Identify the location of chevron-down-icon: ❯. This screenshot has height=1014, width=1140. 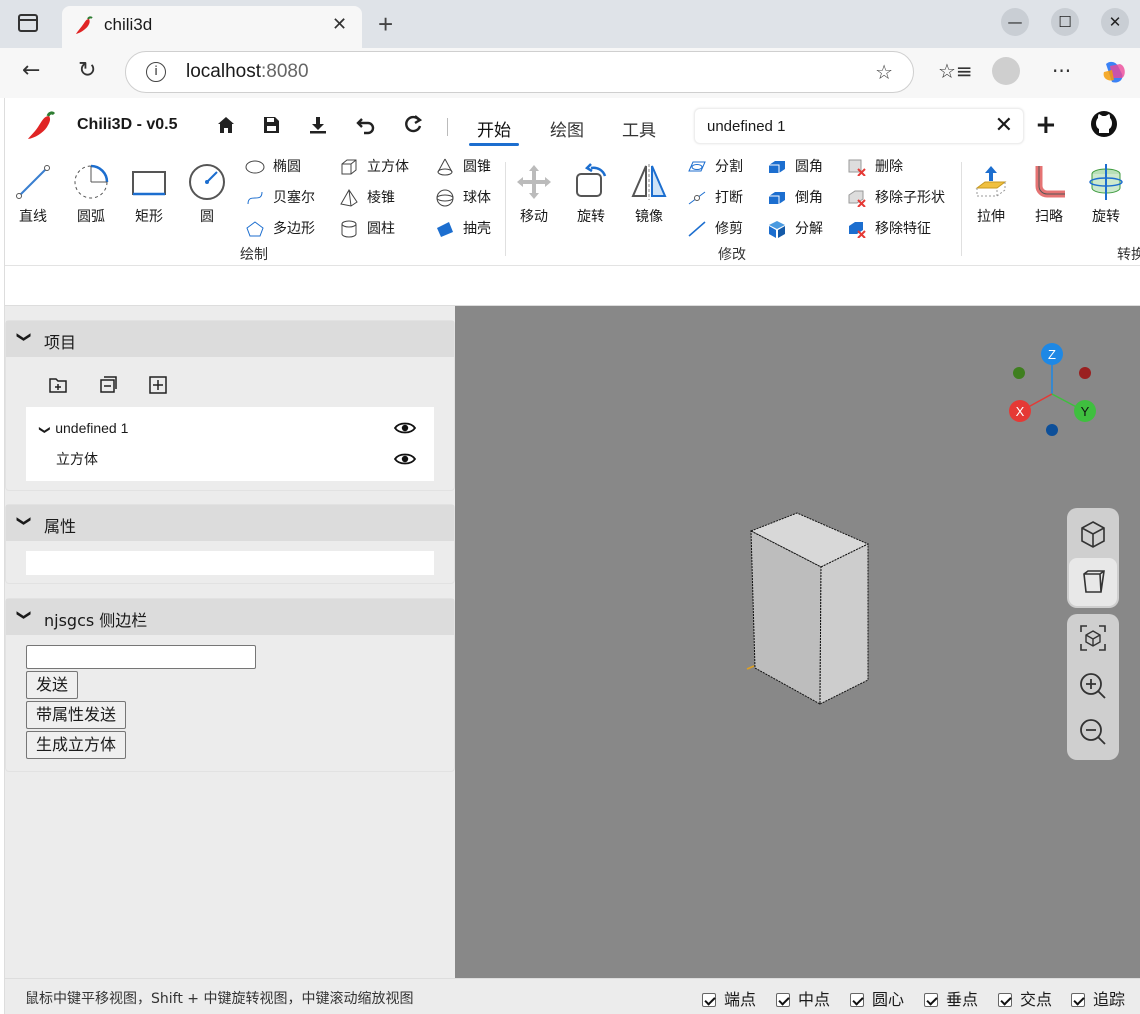
(45, 429).